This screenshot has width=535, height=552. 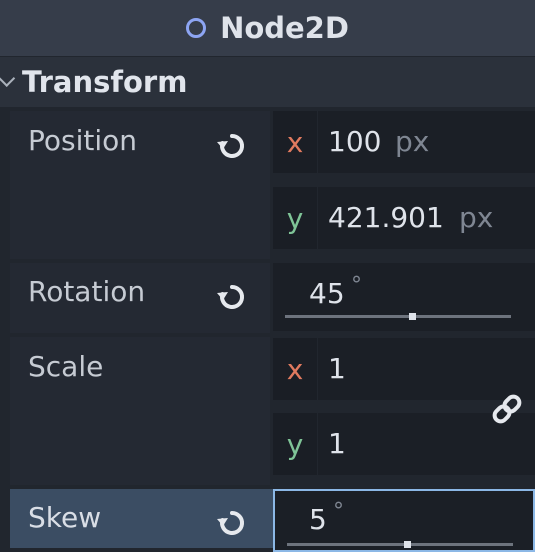 I want to click on skew-value: 5, so click(x=318, y=519).